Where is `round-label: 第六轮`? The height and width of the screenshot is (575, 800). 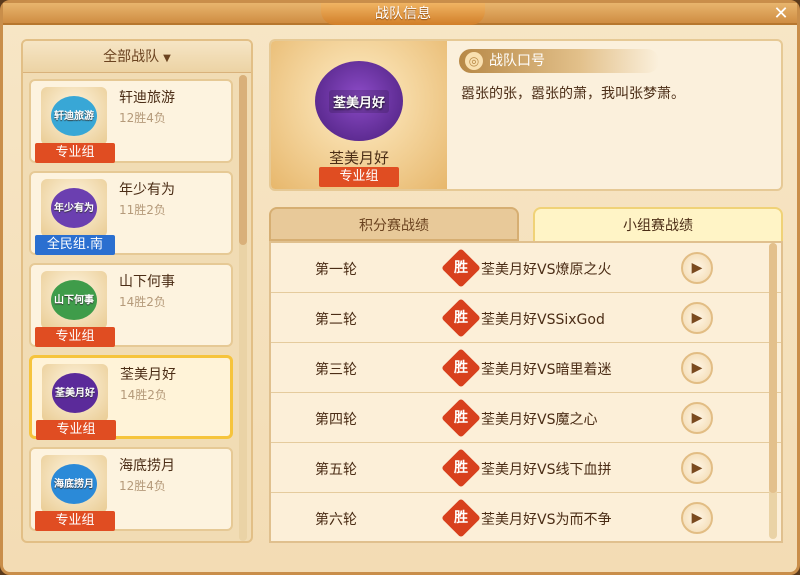
round-label: 第六轮 is located at coordinates (336, 520).